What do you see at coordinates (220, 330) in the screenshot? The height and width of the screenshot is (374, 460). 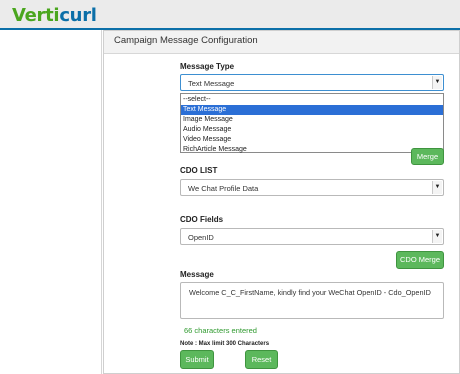 I see `character-counter: 66 characters entered` at bounding box center [220, 330].